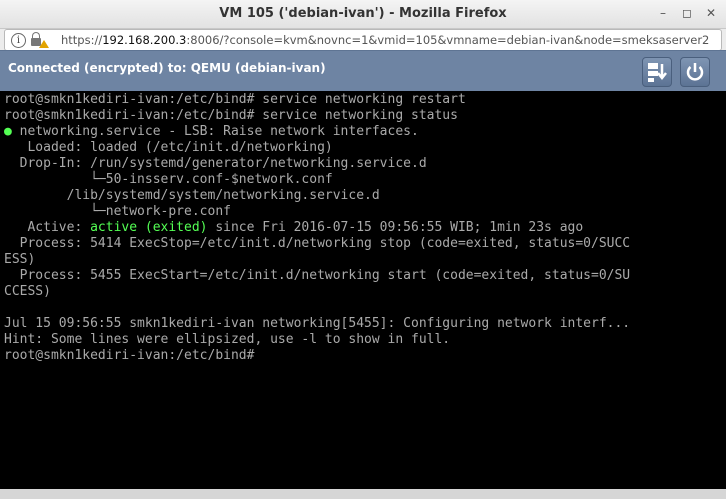 This screenshot has width=726, height=499. I want to click on terminal-line: root@smkn1kediri-ivan:/etc/bind#, so click(129, 355).